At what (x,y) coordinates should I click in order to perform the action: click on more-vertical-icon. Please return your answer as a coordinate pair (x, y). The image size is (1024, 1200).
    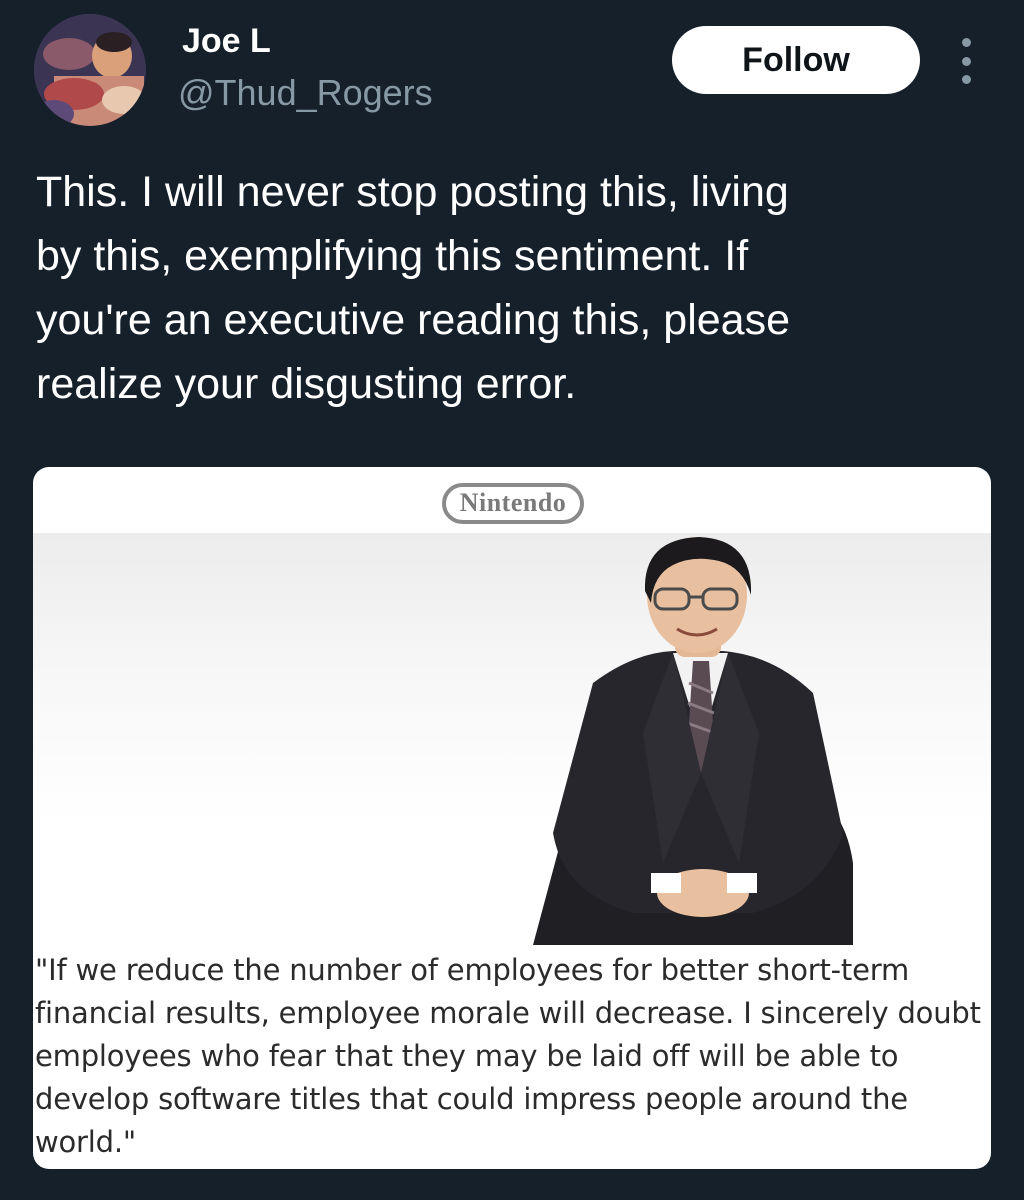
    Looking at the image, I should click on (966, 61).